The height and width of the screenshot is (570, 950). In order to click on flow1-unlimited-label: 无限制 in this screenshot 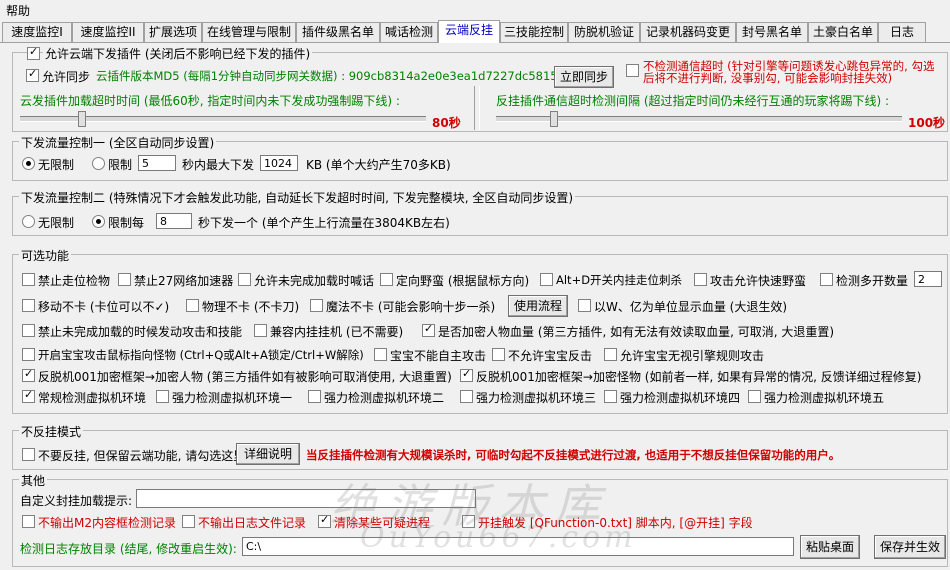, I will do `click(56, 165)`.